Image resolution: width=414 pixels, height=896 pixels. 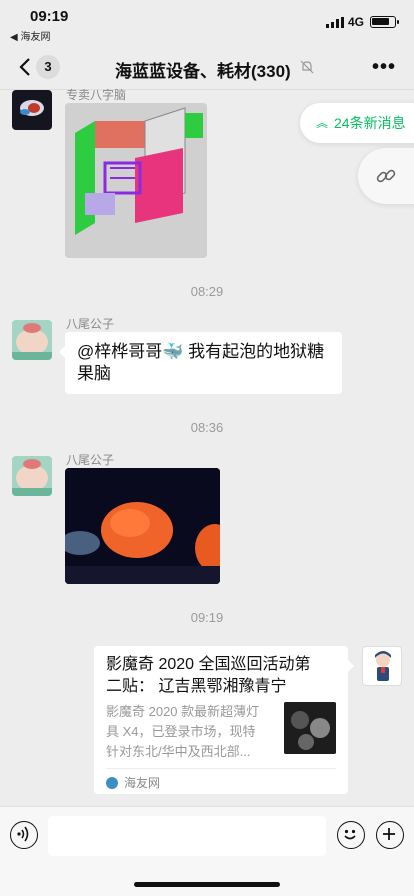 I want to click on message-timestamp: 09:19, so click(x=207, y=617).